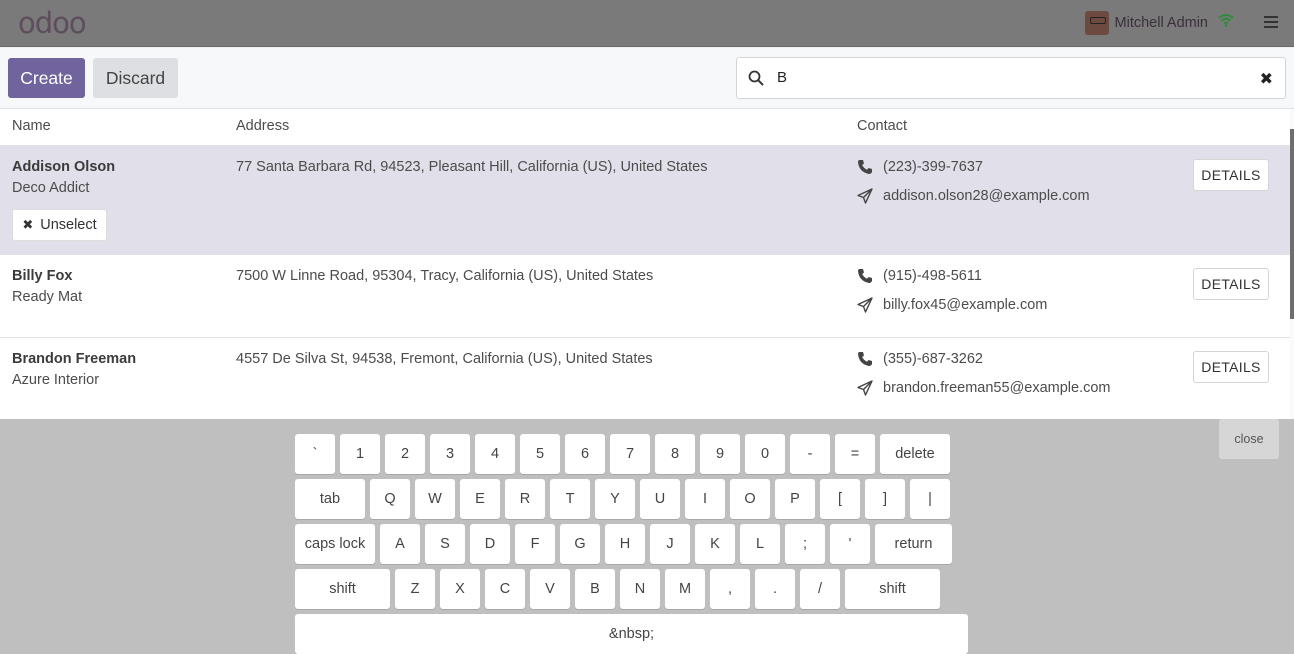  Describe the element at coordinates (913, 544) in the screenshot. I see `key-row3-12: return` at that location.